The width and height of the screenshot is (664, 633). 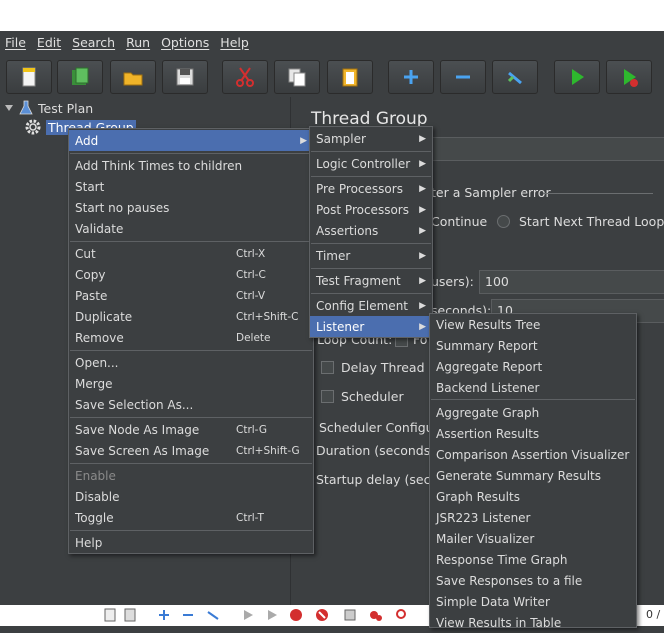 I want to click on listener-item: Aggregate Report, so click(x=533, y=366).